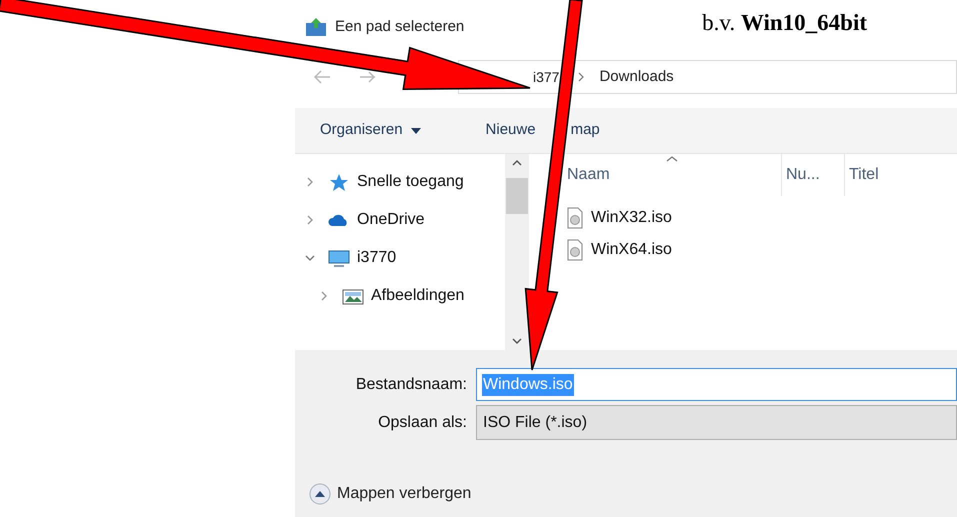  I want to click on tree-item: Snelle toegang, so click(410, 182).